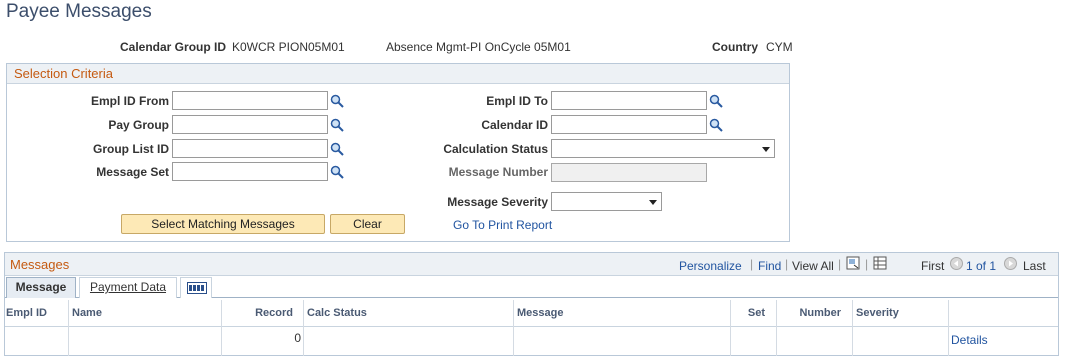 The height and width of the screenshot is (361, 1065). Describe the element at coordinates (79, 11) in the screenshot. I see `page-title: Payee Messages` at that location.